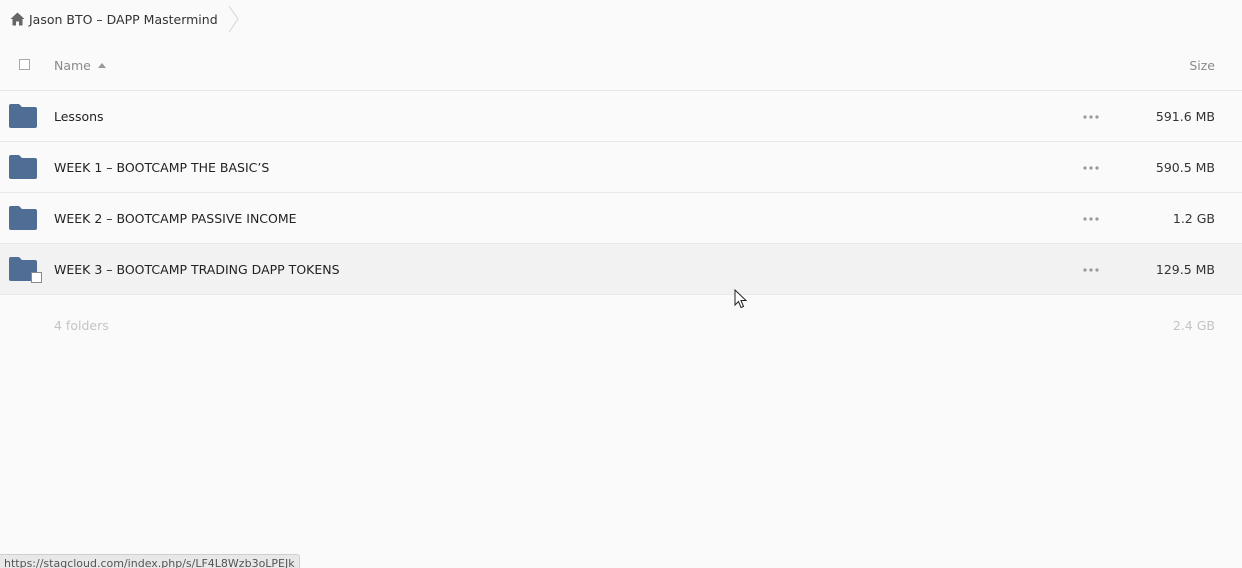  Describe the element at coordinates (233, 19) in the screenshot. I see `breadcrumb-separator-icon` at that location.